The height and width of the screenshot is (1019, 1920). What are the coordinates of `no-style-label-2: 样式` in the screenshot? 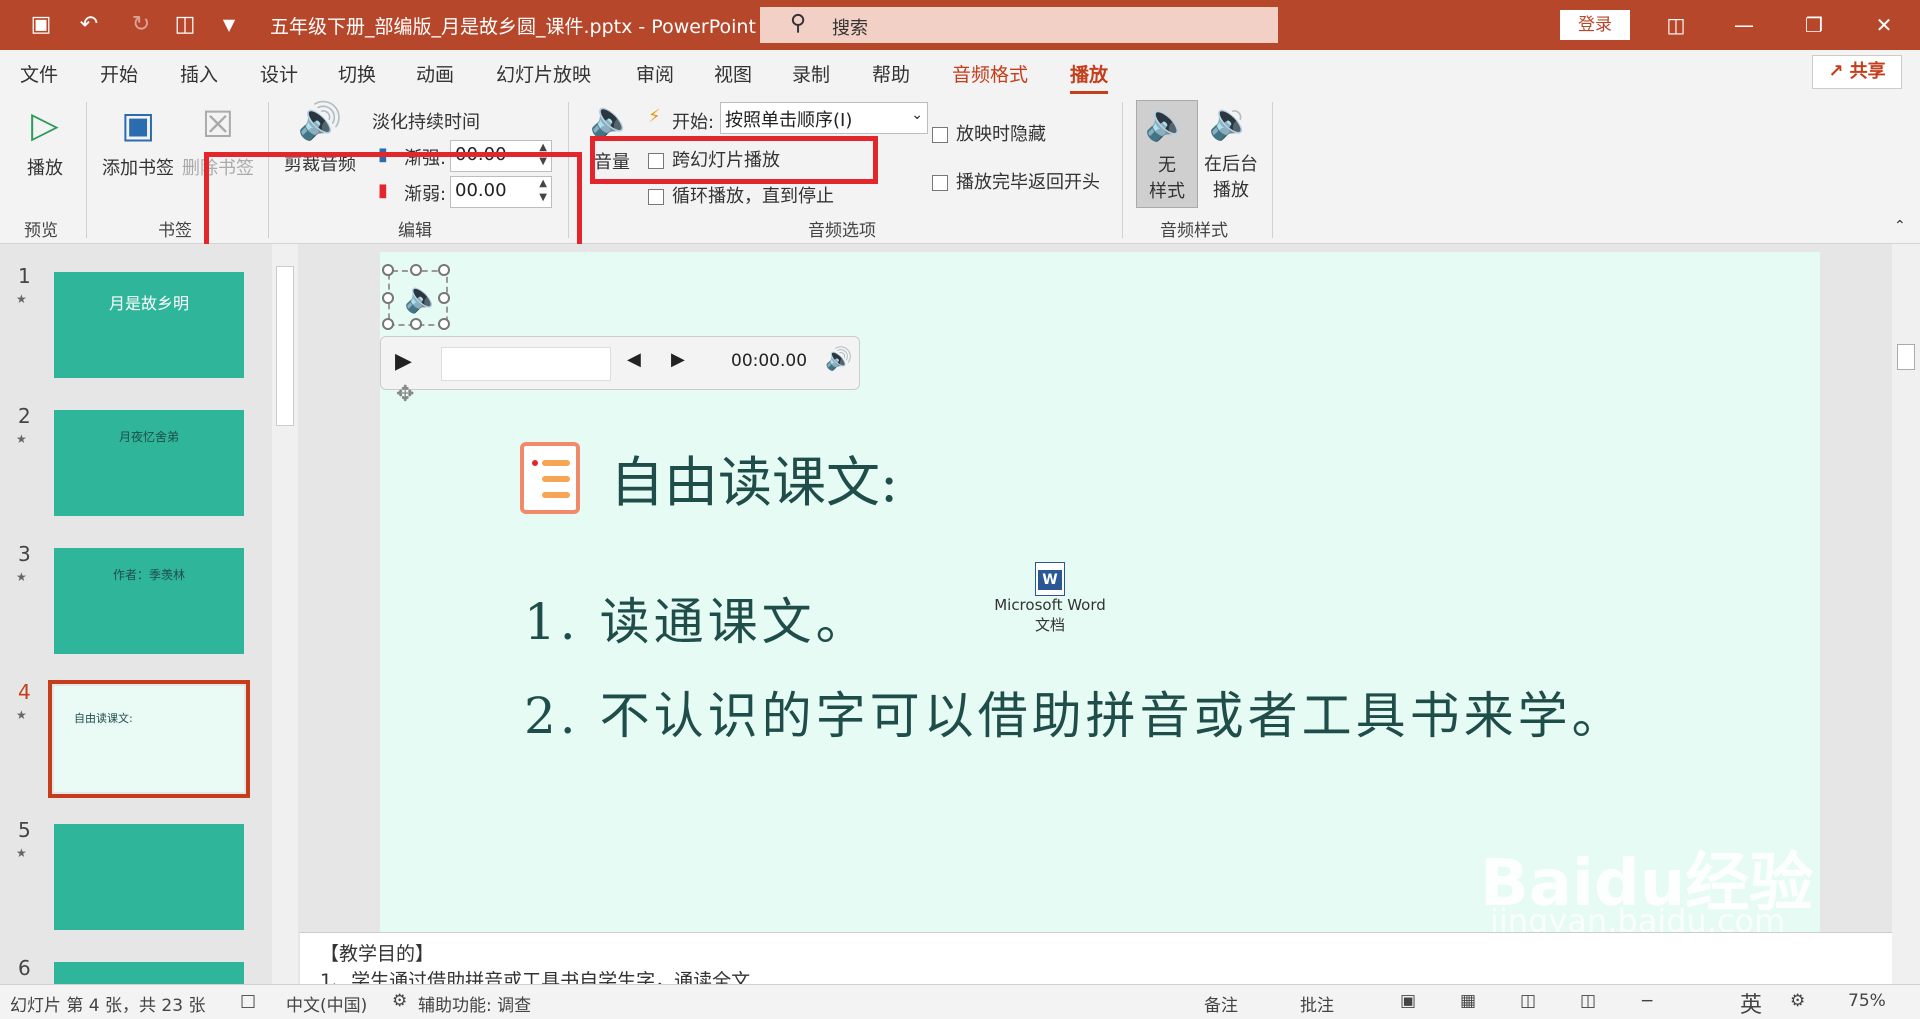 It's located at (1167, 191).